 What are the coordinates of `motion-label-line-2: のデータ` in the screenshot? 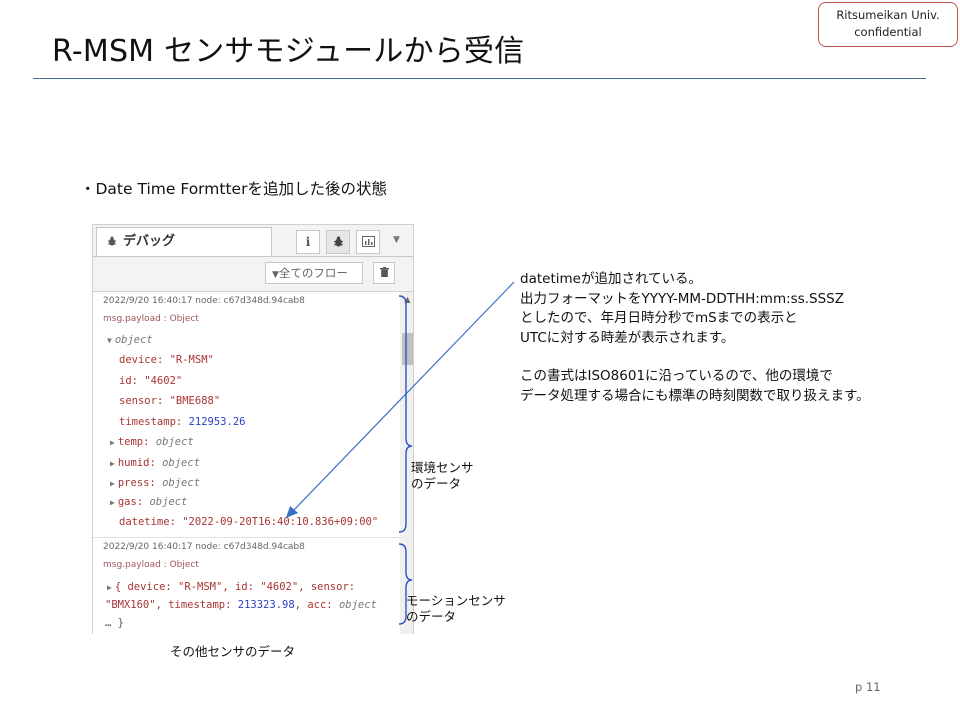 It's located at (431, 616).